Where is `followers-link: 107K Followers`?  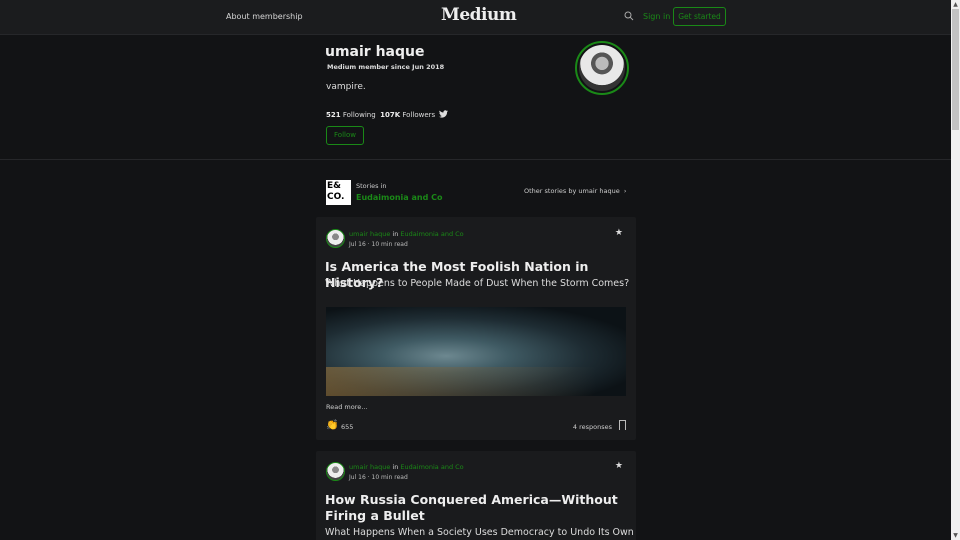
followers-link: 107K Followers is located at coordinates (407, 115).